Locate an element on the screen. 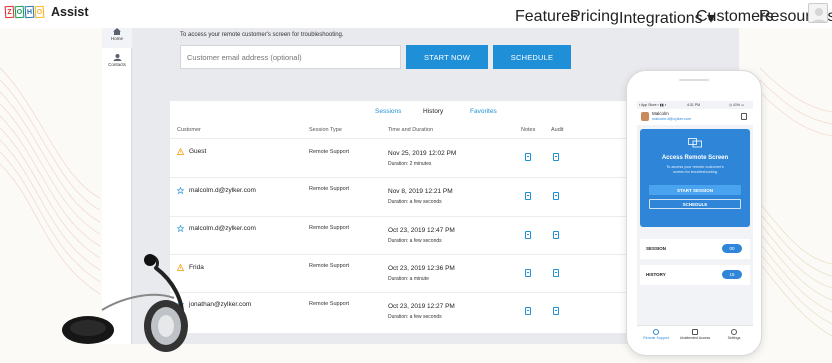 This screenshot has width=832, height=363. phone-tab-unattended-access: Unattended Access is located at coordinates (695, 334).